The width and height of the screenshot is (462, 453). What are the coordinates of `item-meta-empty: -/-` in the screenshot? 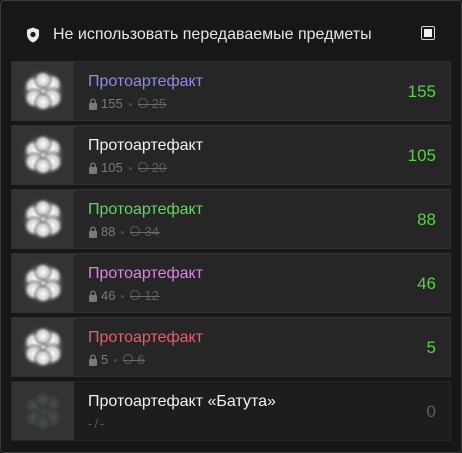 It's located at (97, 423).